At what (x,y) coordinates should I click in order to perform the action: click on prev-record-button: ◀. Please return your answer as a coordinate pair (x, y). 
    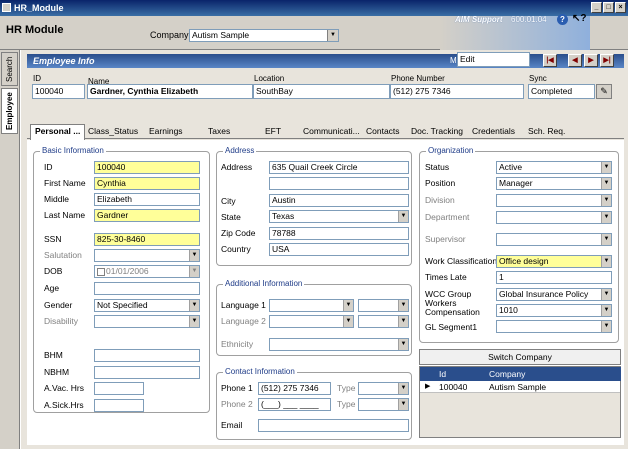
    Looking at the image, I should click on (575, 60).